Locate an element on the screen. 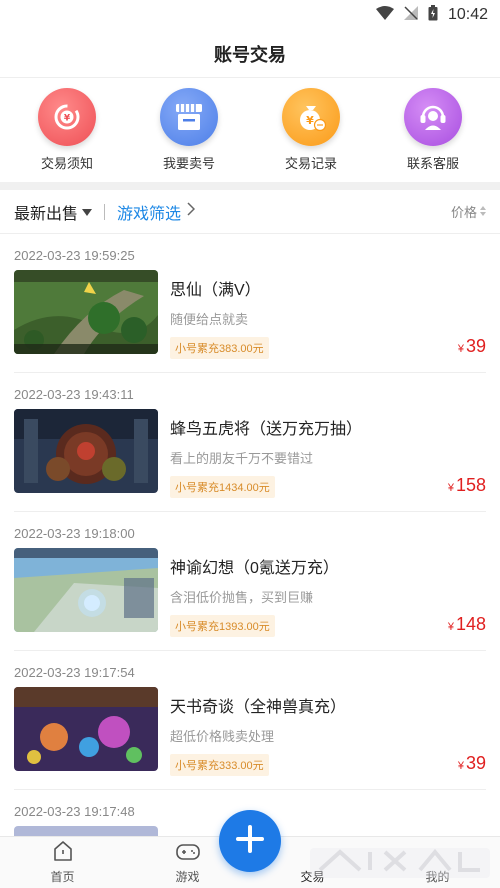  headset-icon is located at coordinates (433, 117).